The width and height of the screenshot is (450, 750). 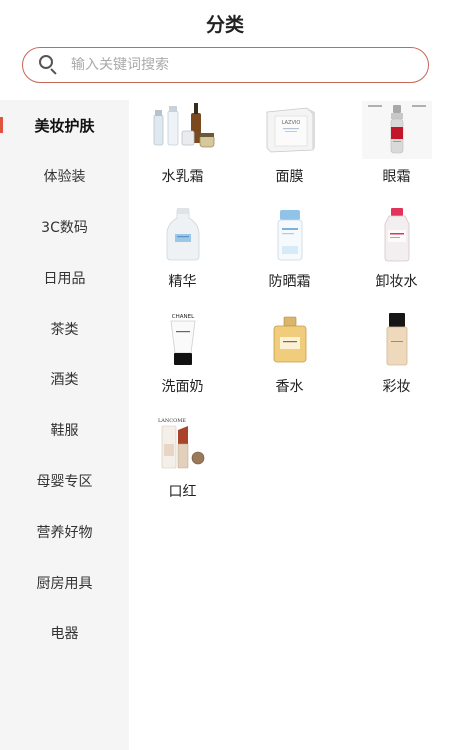 What do you see at coordinates (182, 492) in the screenshot?
I see `subcategory-label: 口红` at bounding box center [182, 492].